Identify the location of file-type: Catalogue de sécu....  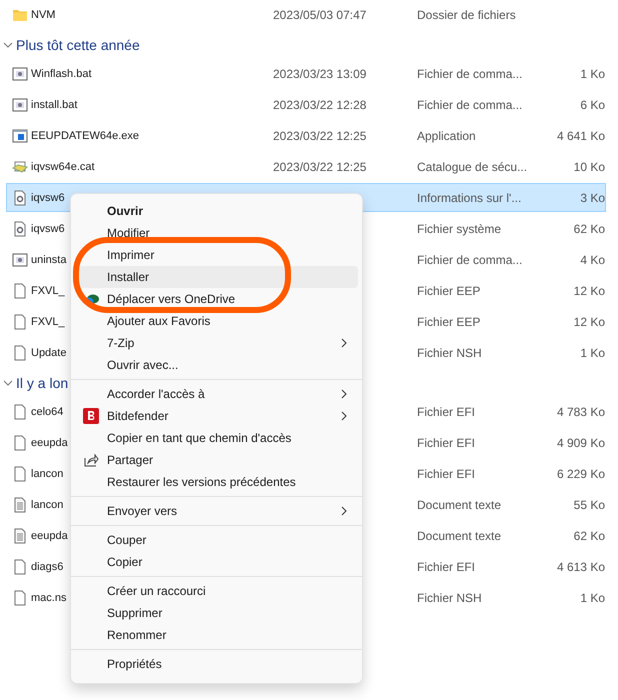
(472, 167).